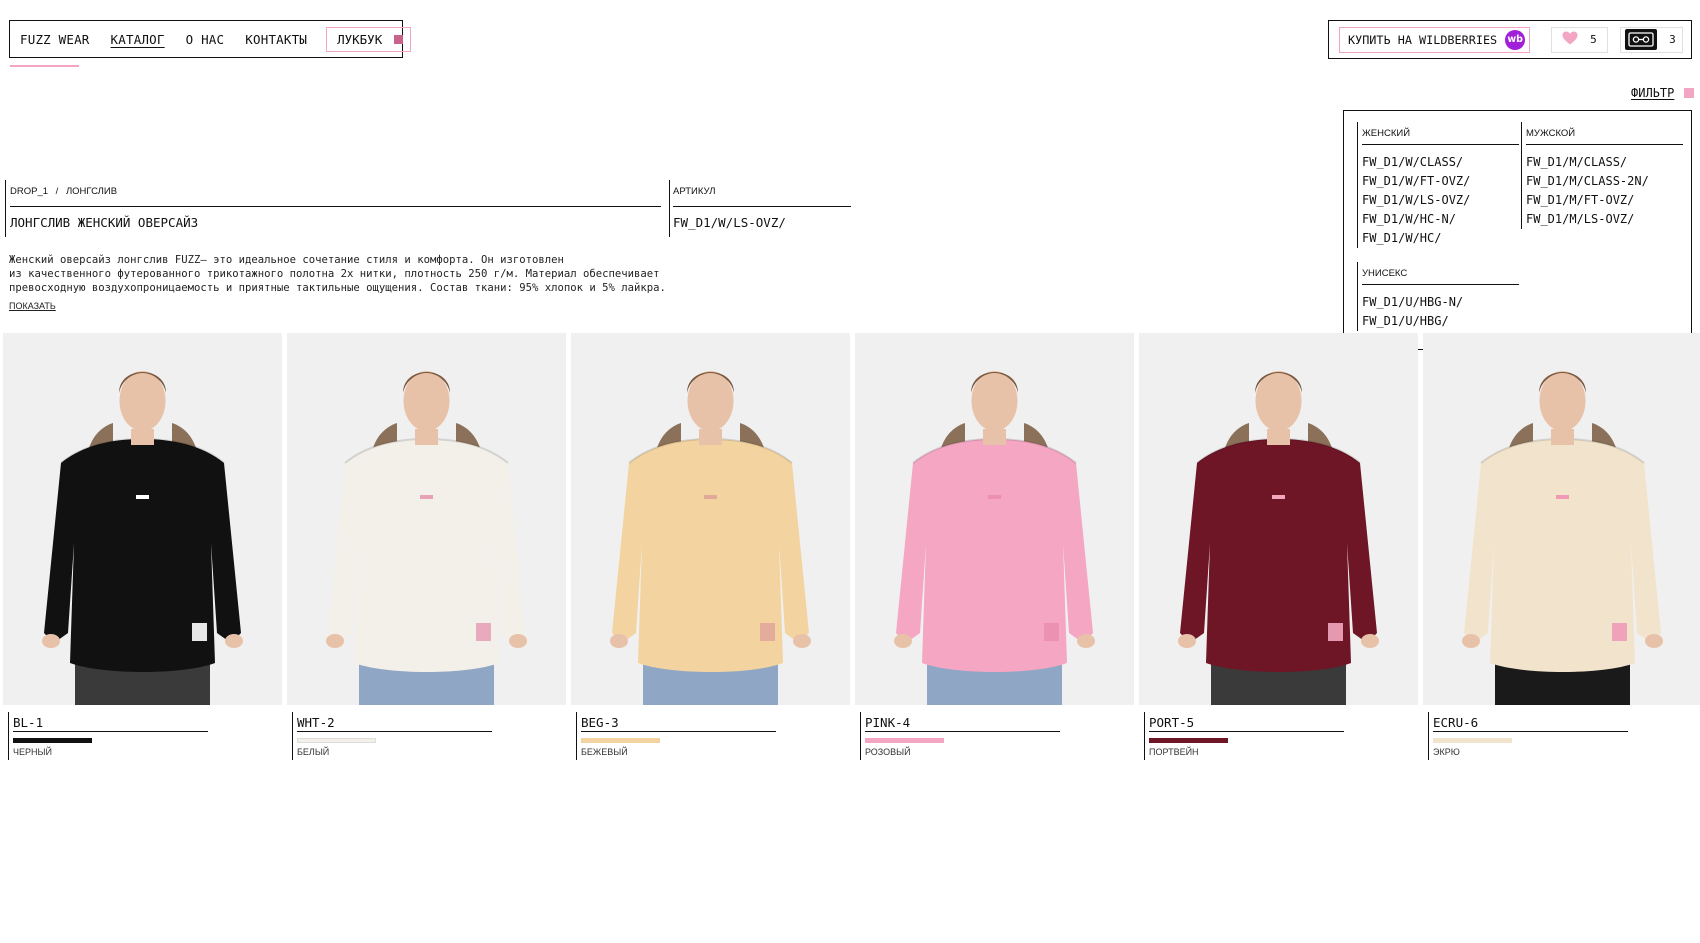  Describe the element at coordinates (104, 222) in the screenshot. I see `page-title: ЛОНГСЛИВ ЖЕНСКИЙ ОВЕРСАЙЗ` at that location.